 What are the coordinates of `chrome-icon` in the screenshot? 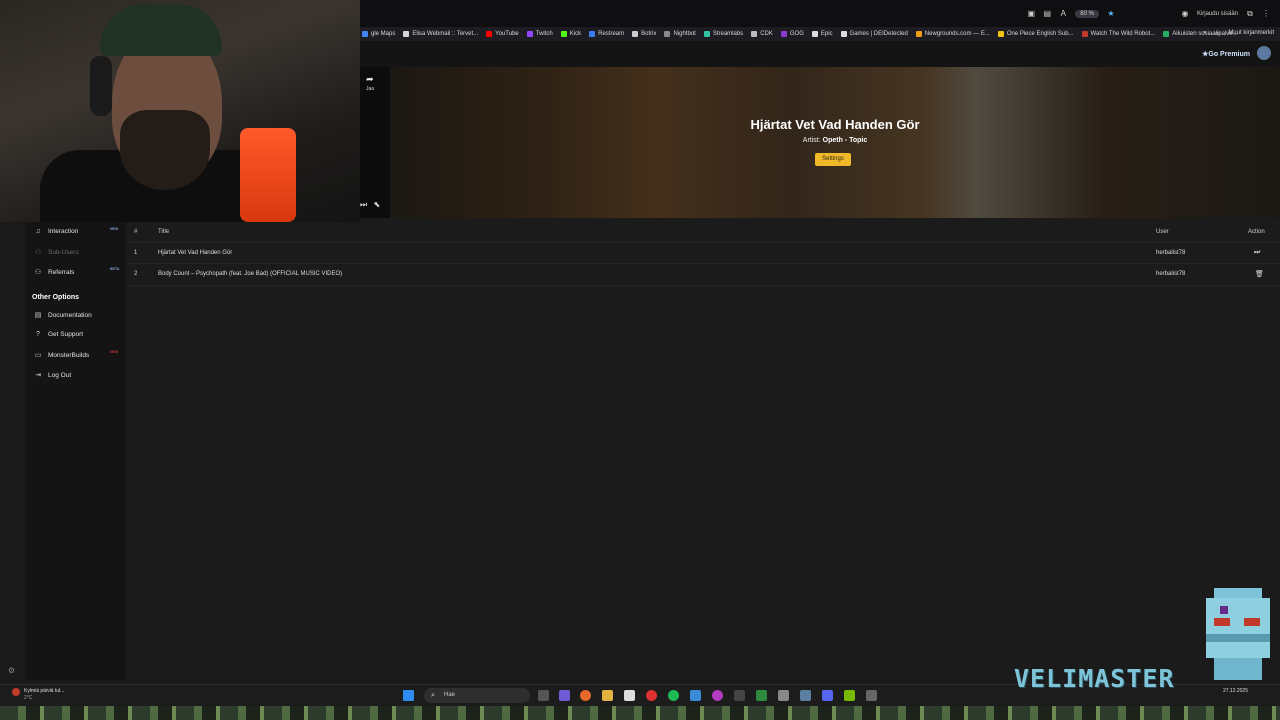 It's located at (651, 695).